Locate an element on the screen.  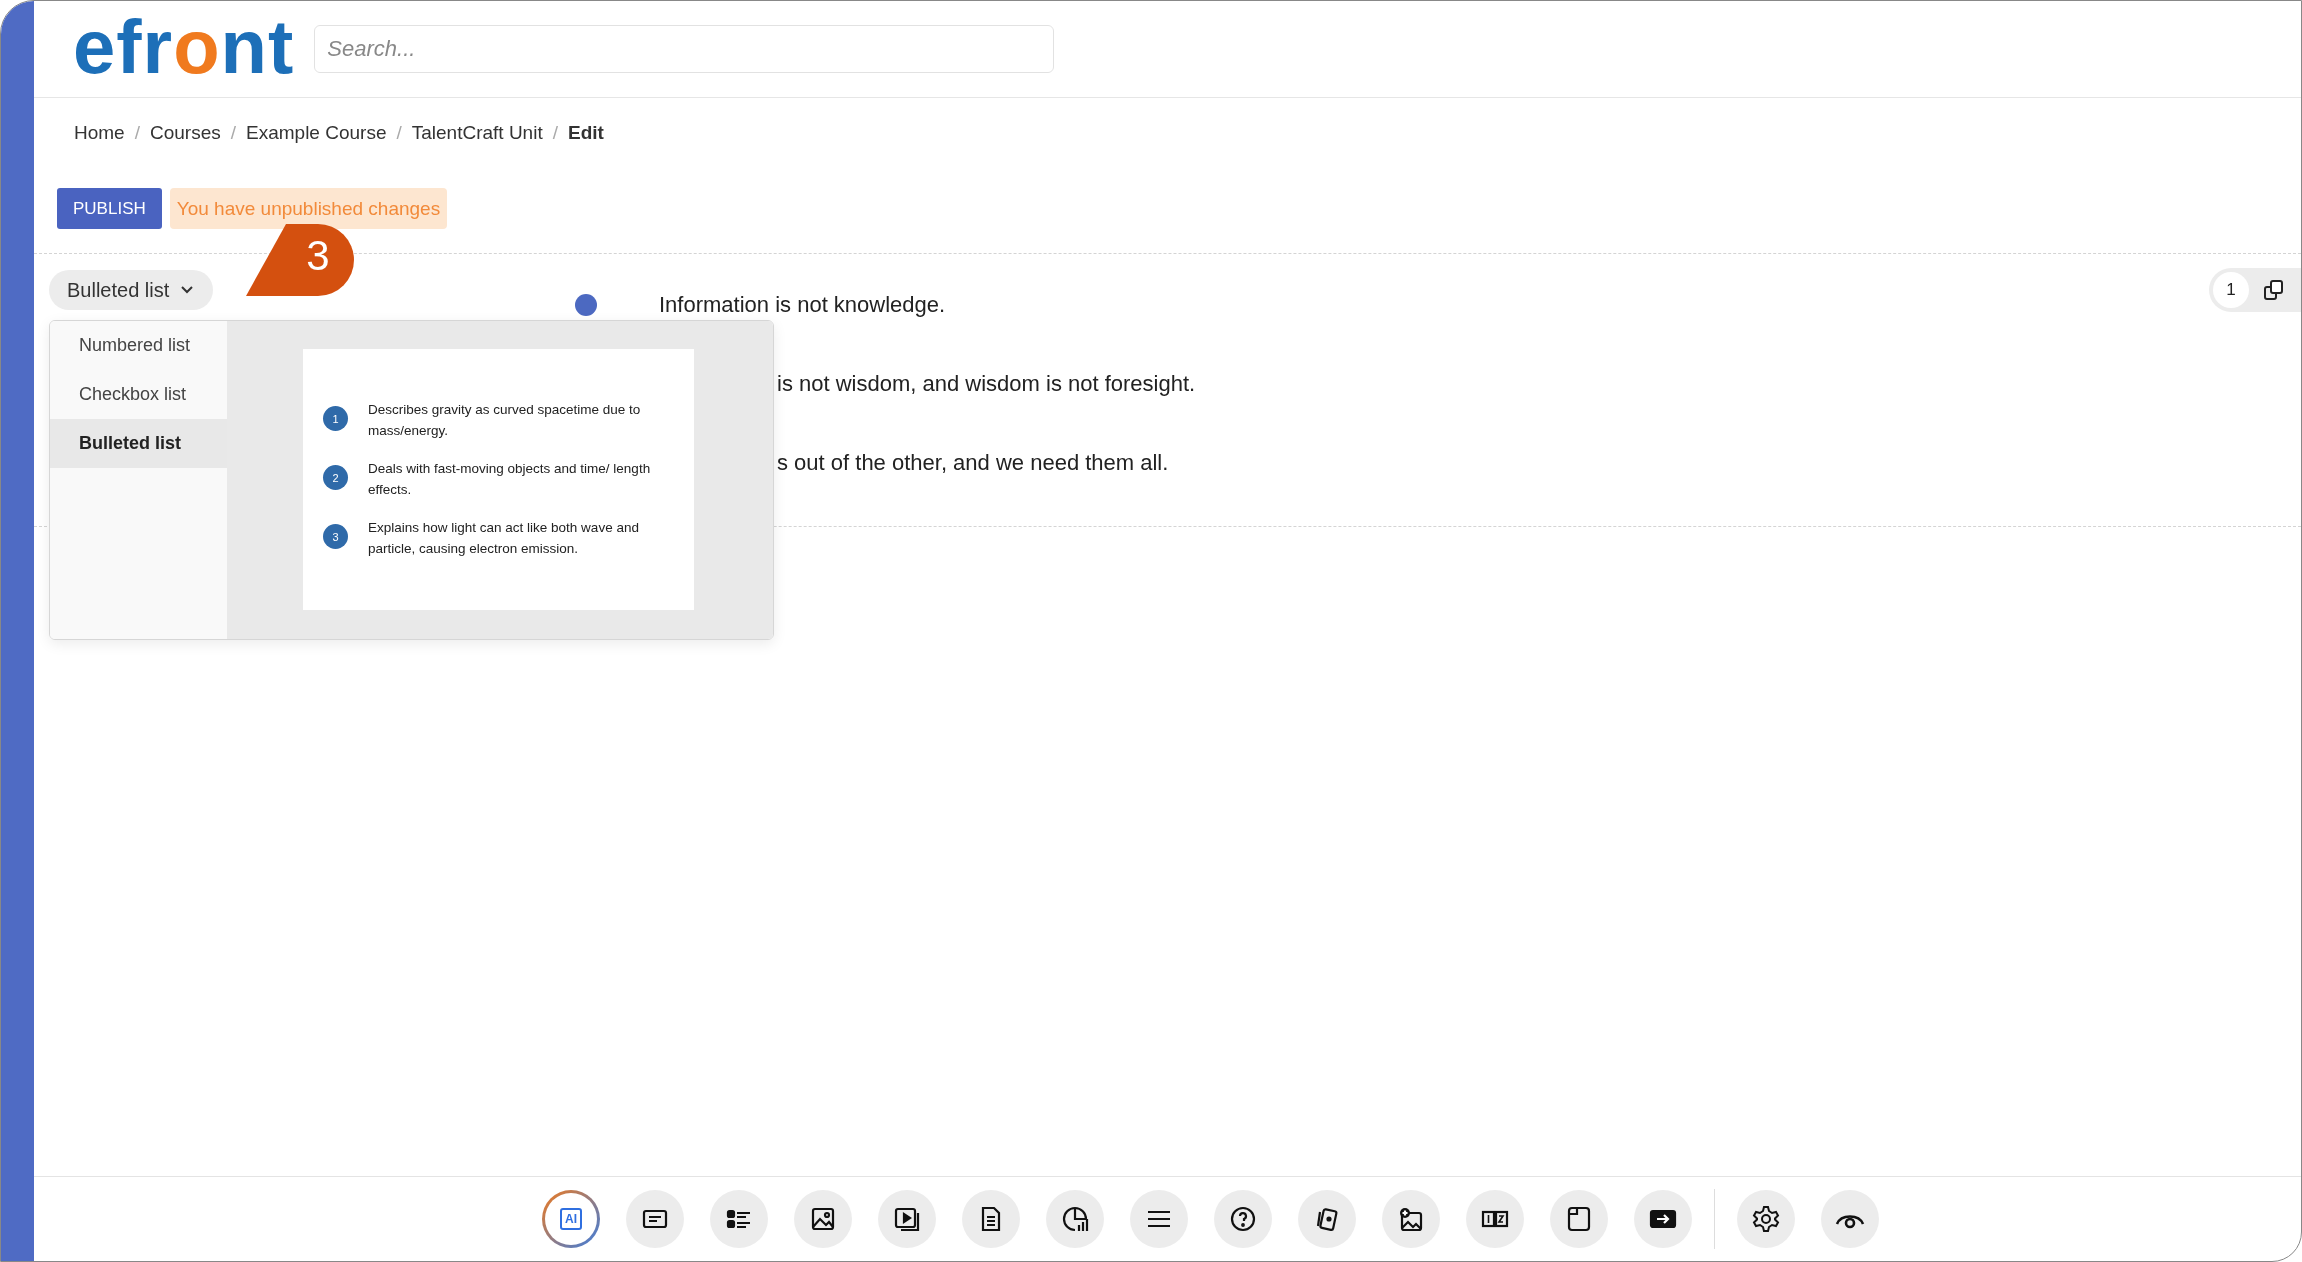
list-type-dropdown: Bulleted list is located at coordinates (131, 290).